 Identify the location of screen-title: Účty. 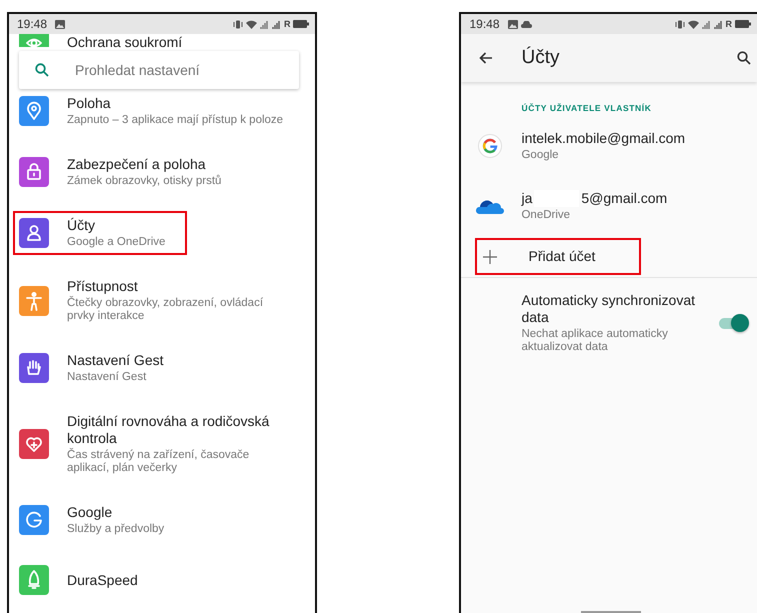
(540, 58).